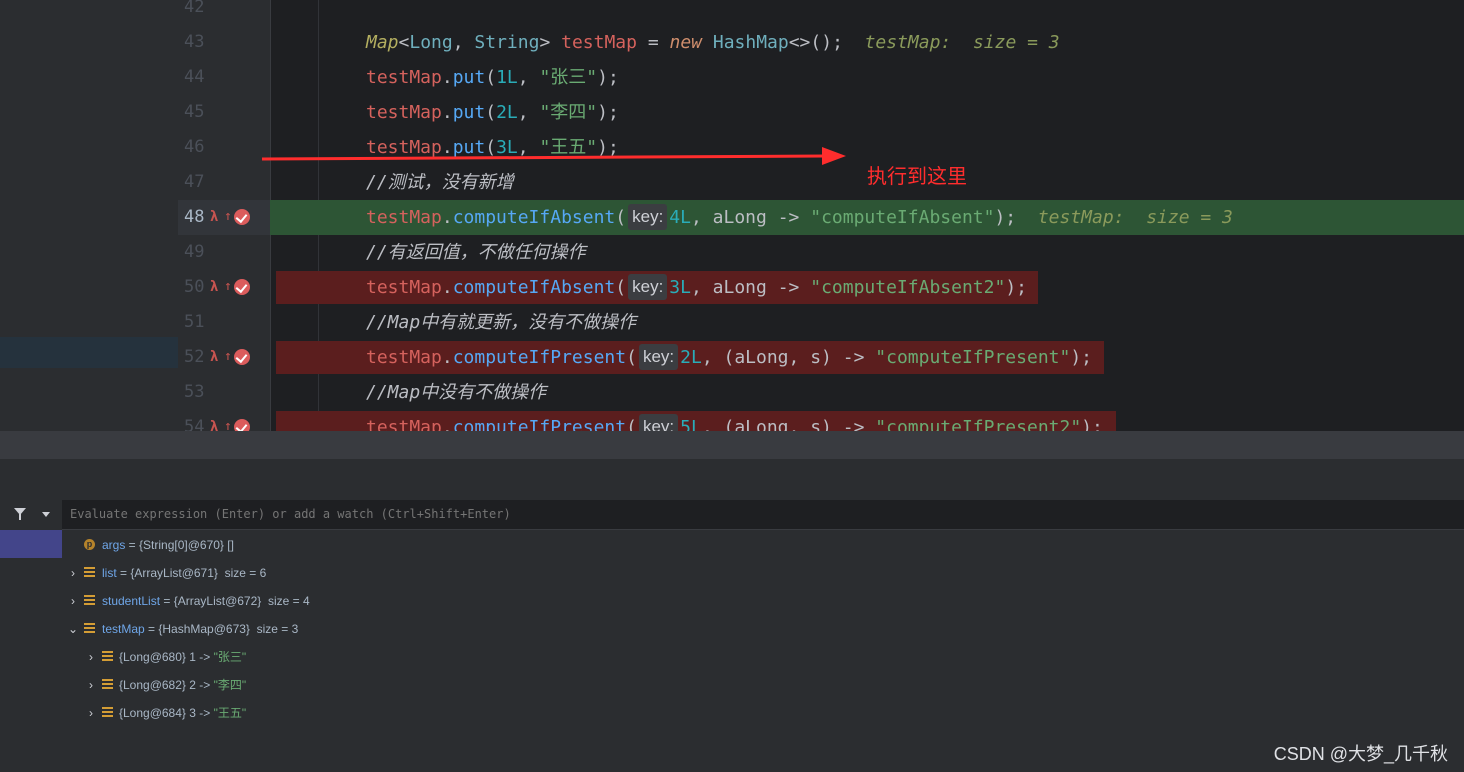 This screenshot has height=772, width=1464. Describe the element at coordinates (512, 685) in the screenshot. I see `map-entry-row: › {Long@682} 2 -> "李四"` at that location.